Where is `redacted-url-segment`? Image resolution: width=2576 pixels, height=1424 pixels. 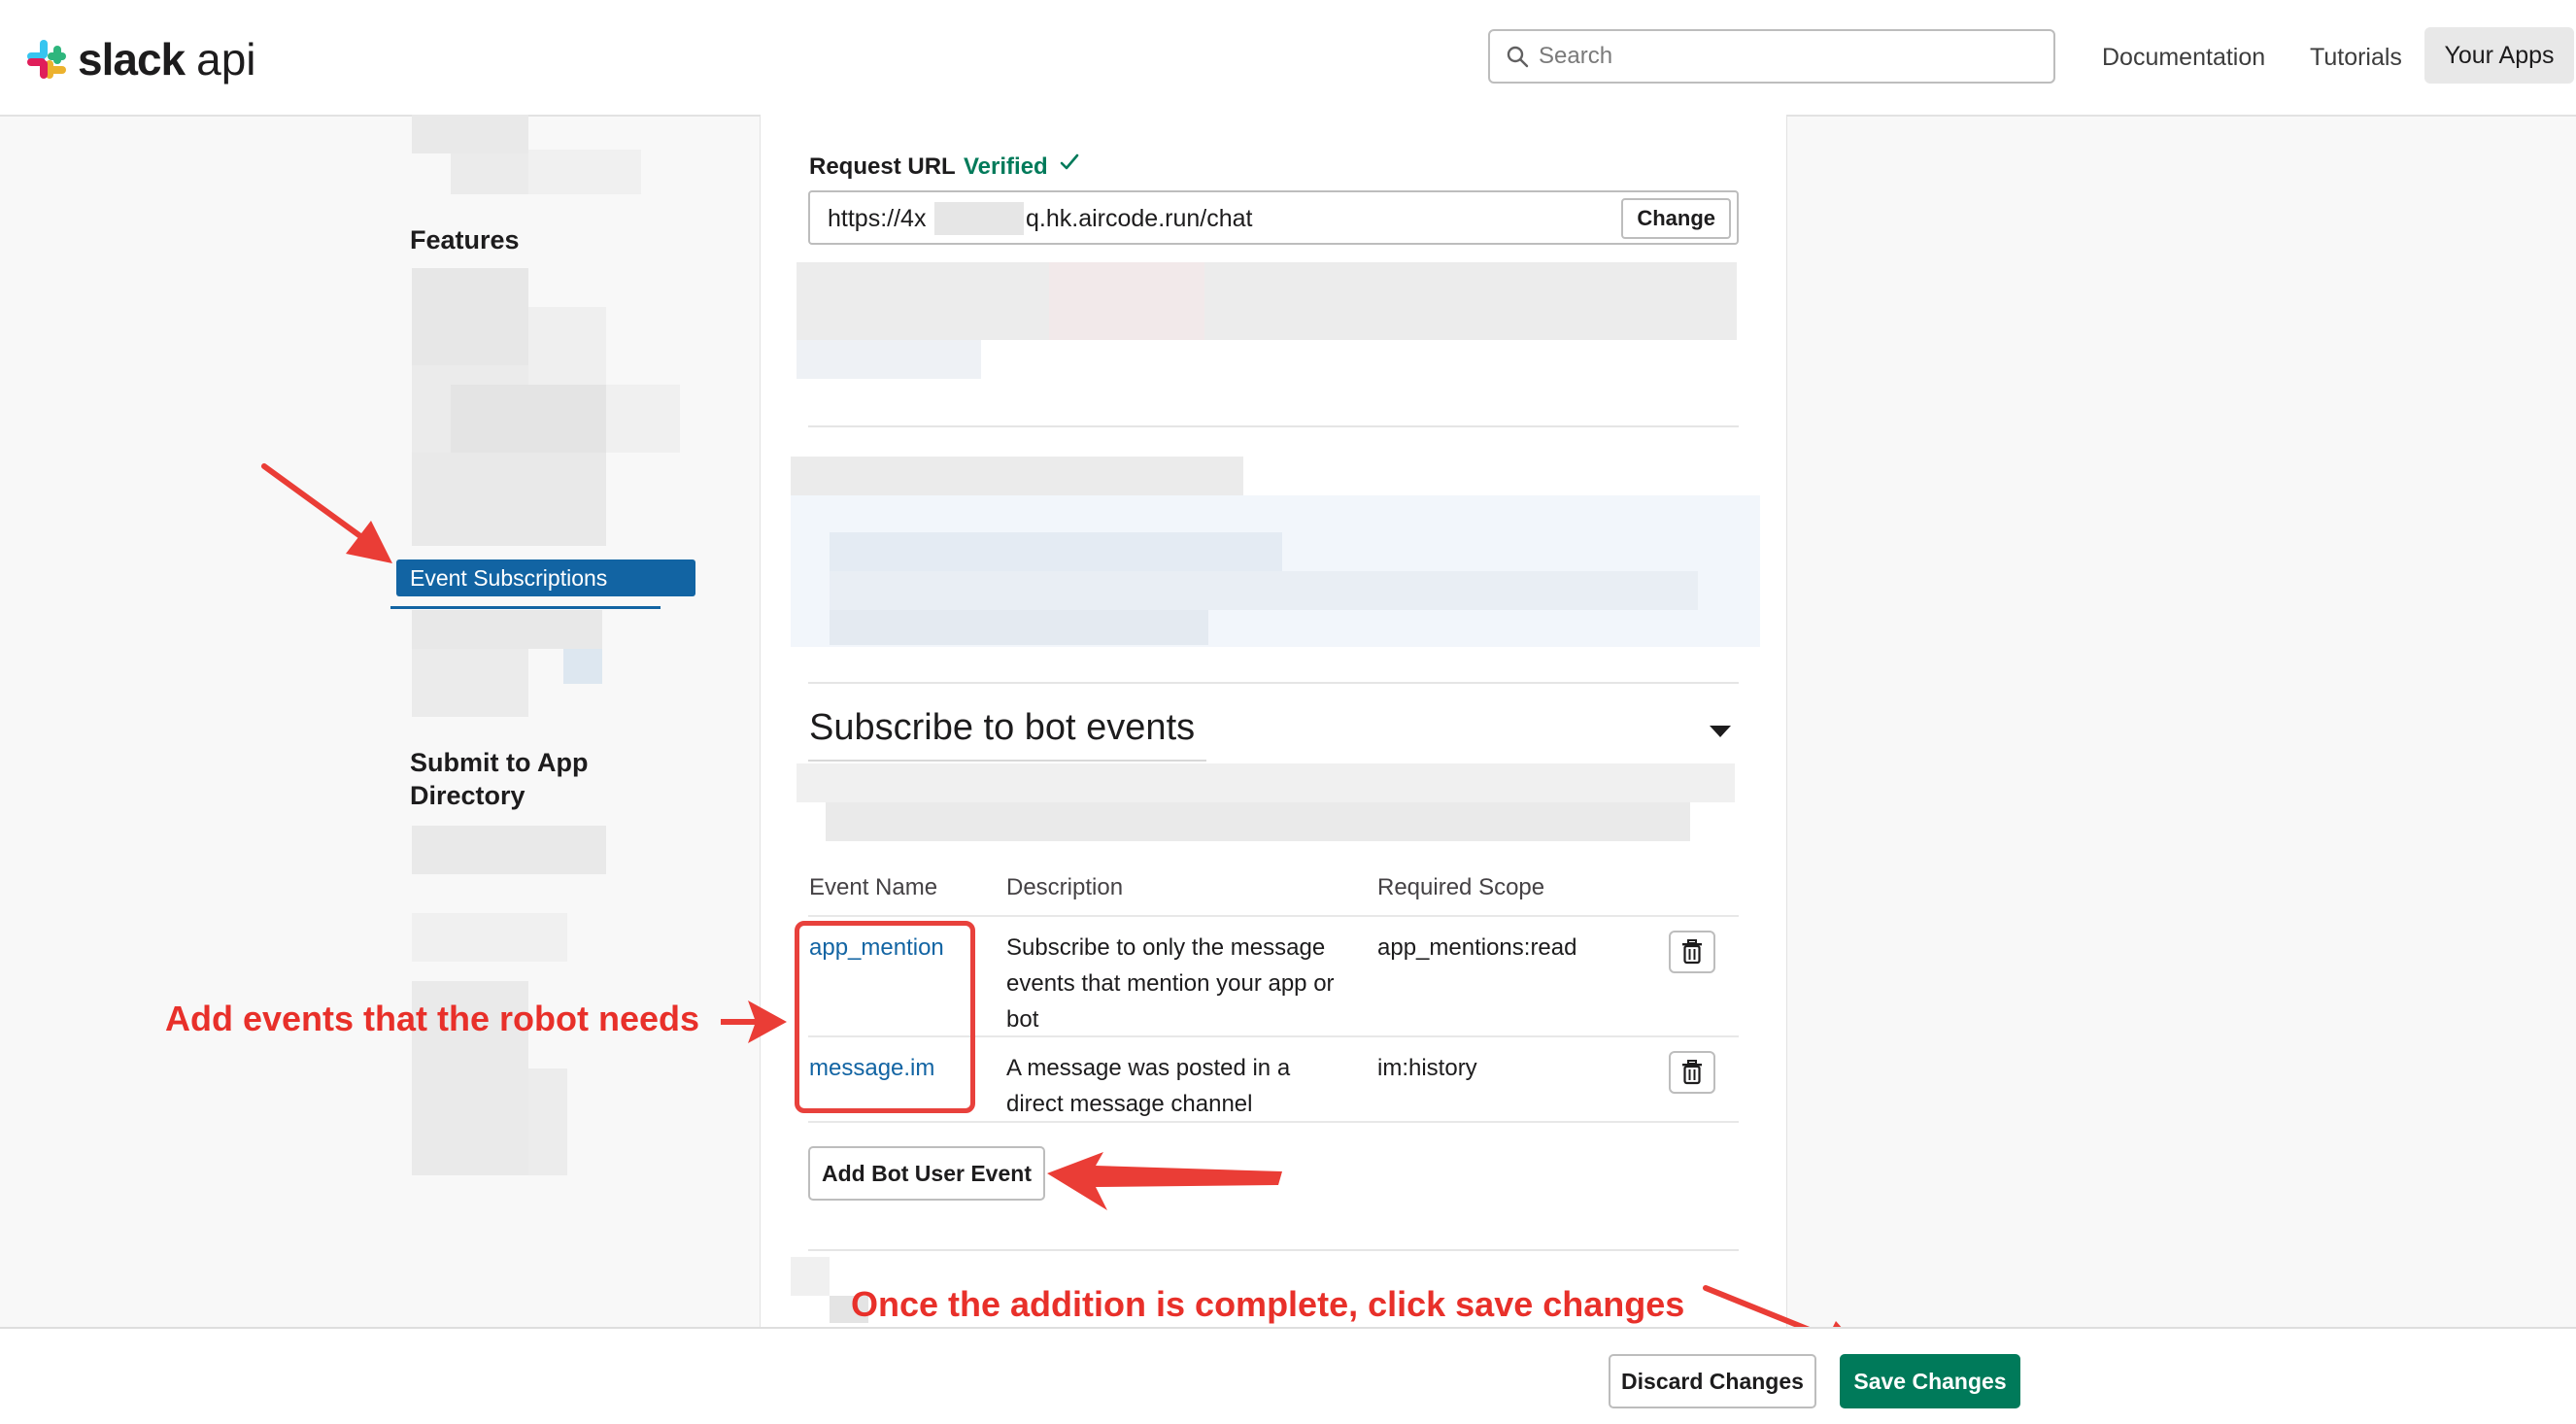
redacted-url-segment is located at coordinates (979, 219).